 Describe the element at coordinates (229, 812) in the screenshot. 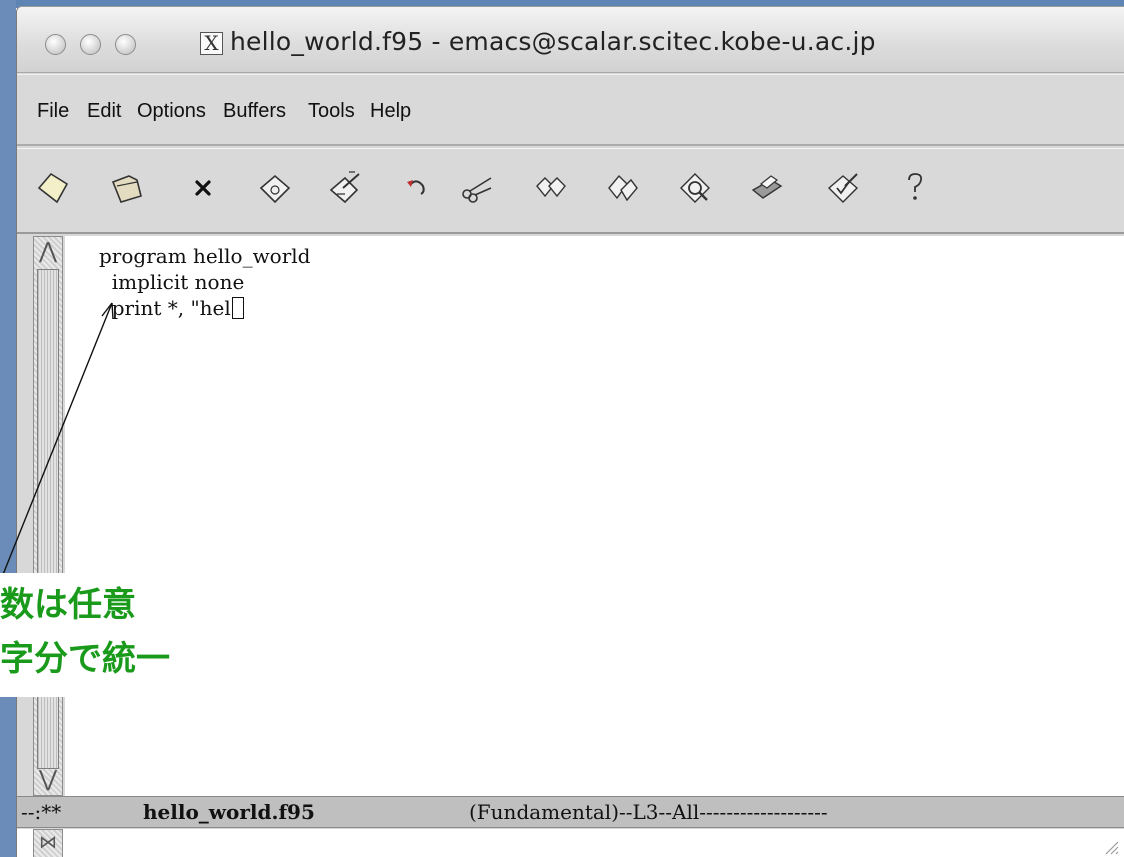

I see `modeline-buffer-name: hello_world.f95` at that location.